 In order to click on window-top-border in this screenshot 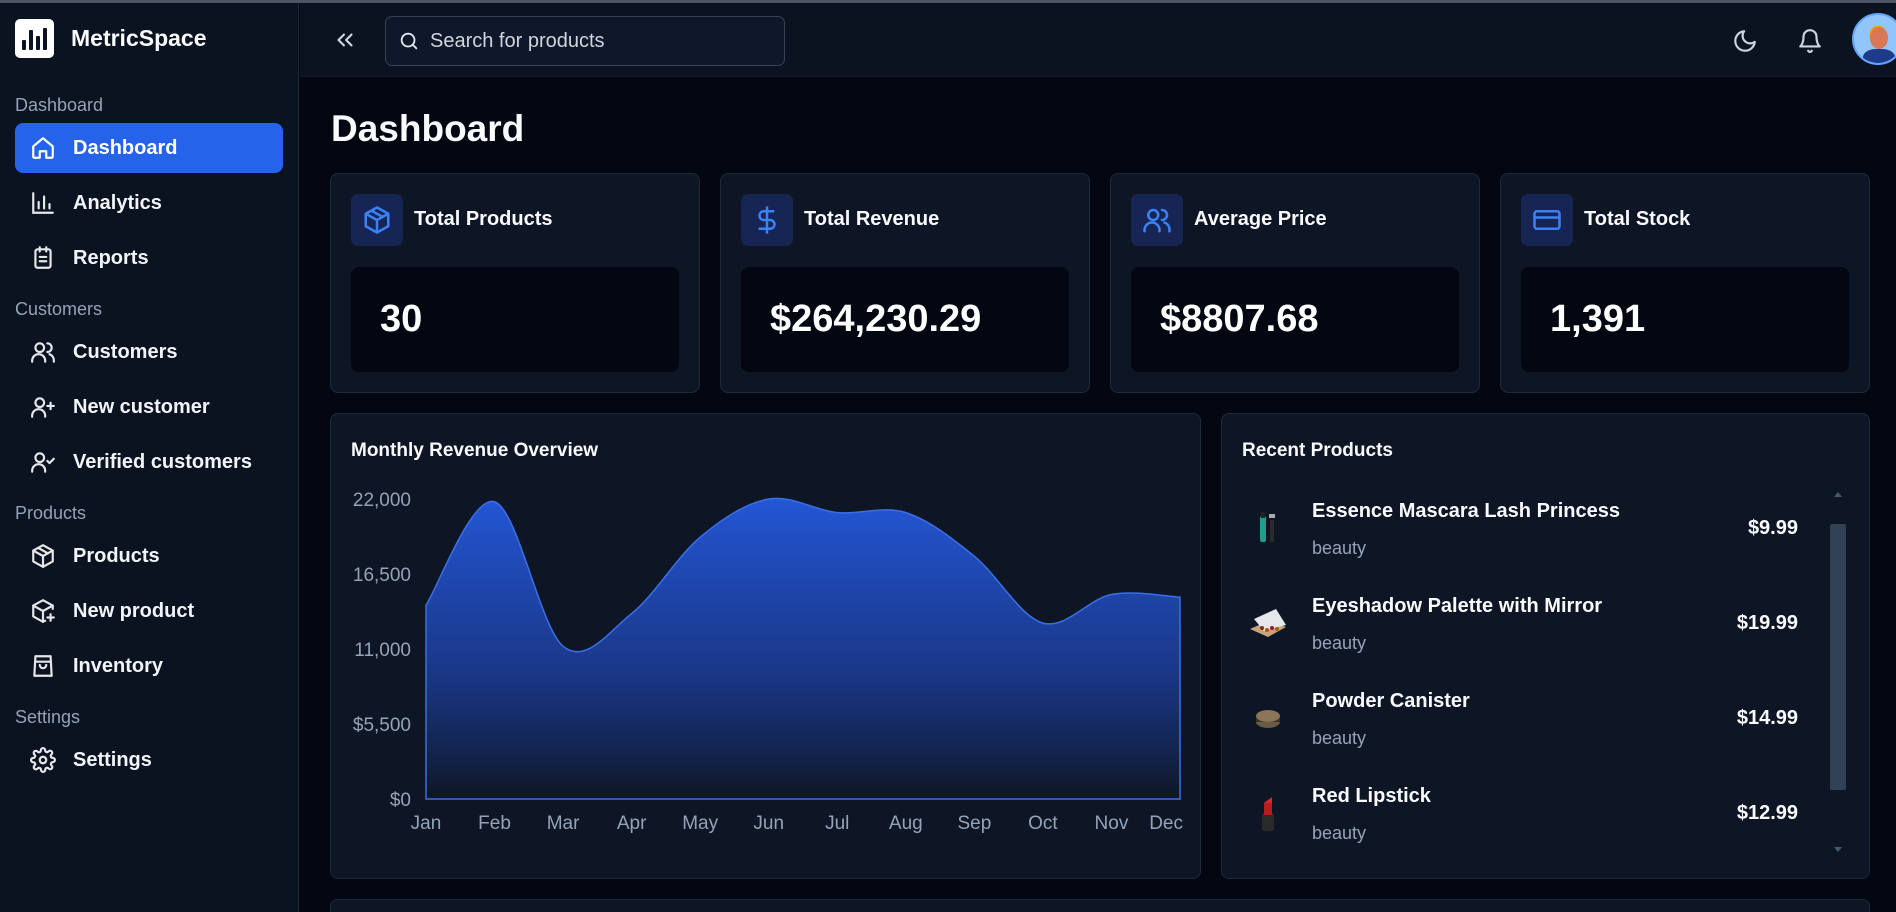, I will do `click(948, 1)`.